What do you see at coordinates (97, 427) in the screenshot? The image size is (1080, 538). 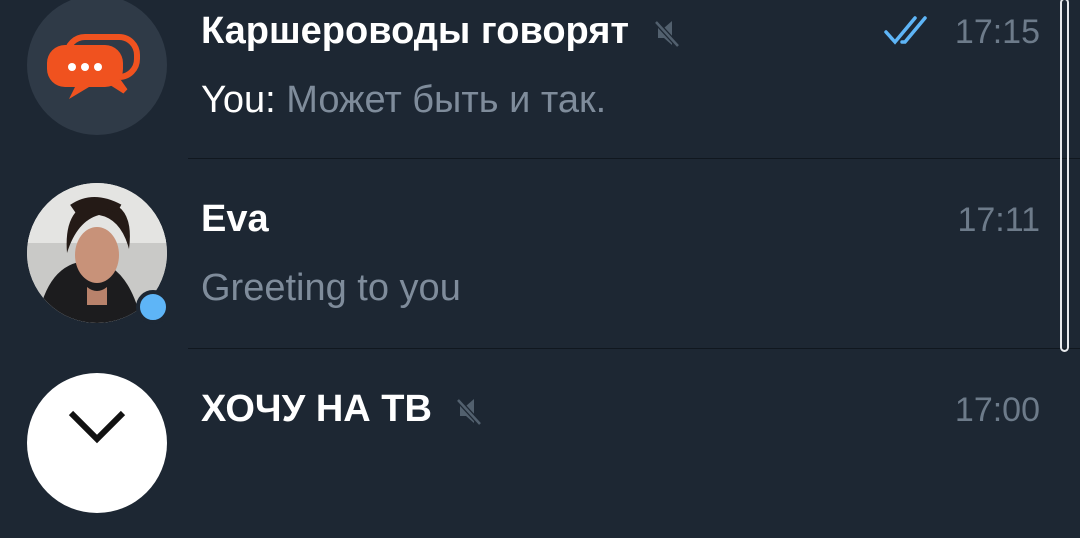 I see `x-logo-icon` at bounding box center [97, 427].